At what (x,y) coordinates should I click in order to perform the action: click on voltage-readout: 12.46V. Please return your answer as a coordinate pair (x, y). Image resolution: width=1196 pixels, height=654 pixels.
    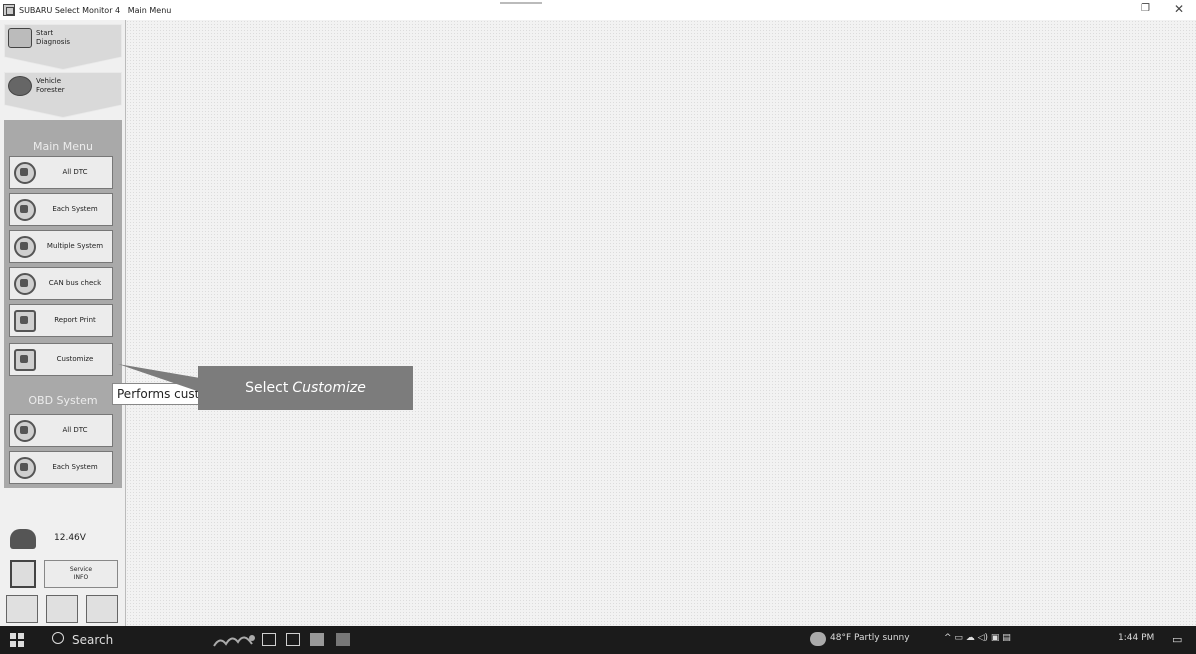
    Looking at the image, I should click on (70, 538).